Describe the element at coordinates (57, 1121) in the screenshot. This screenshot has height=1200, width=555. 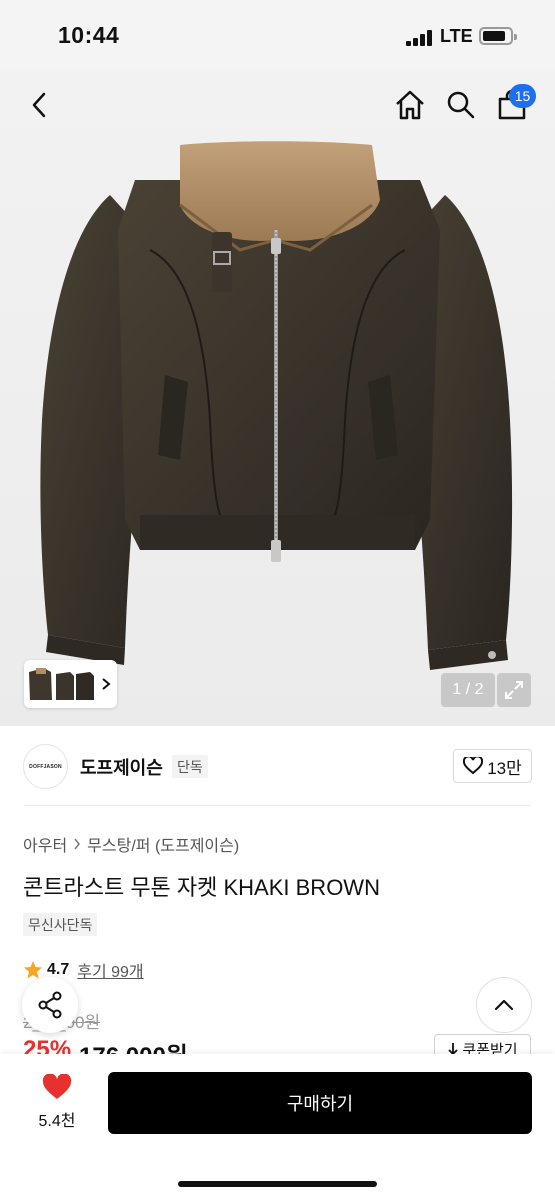
I see `wish-count: 5.4천` at that location.